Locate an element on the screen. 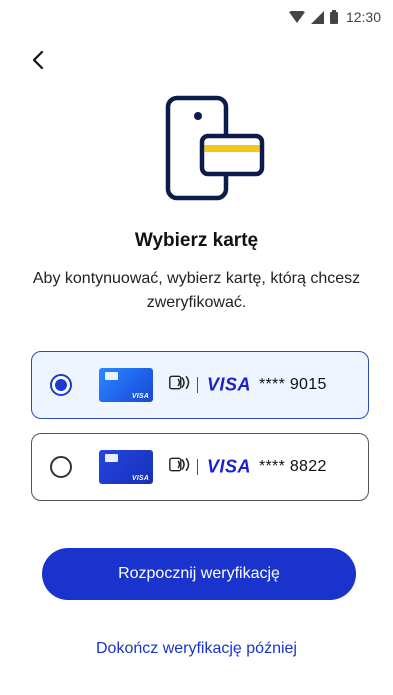 The image size is (393, 695). radio-selected is located at coordinates (61, 385).